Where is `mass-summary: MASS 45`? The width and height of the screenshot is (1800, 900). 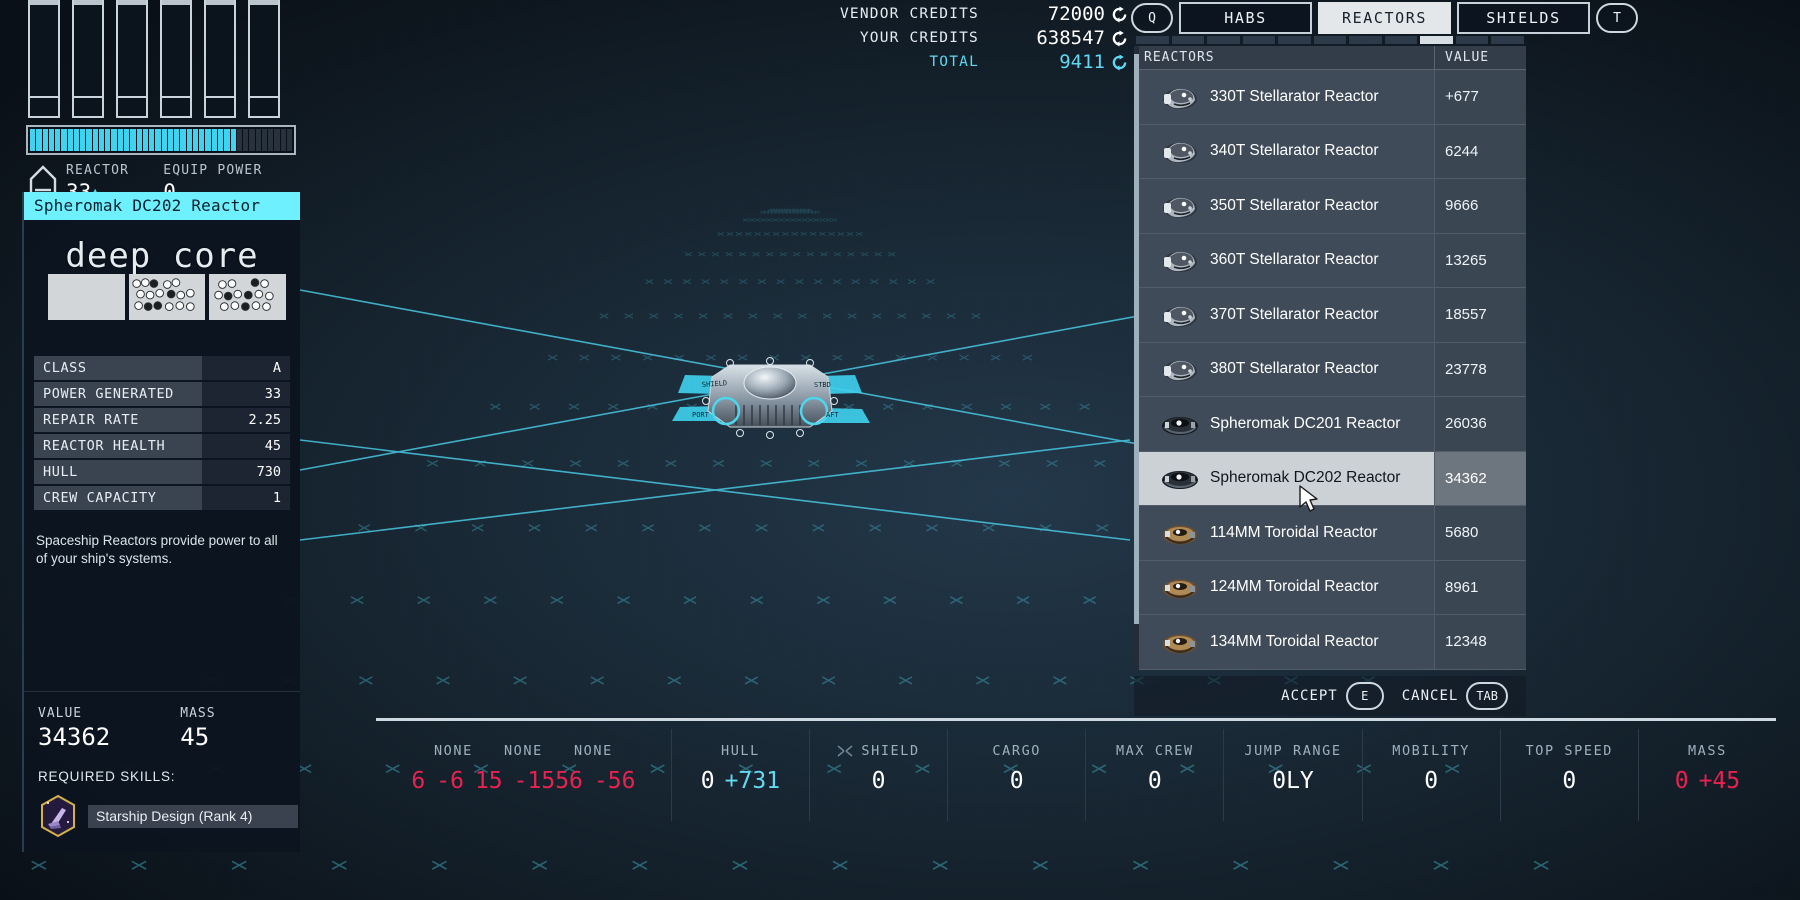 mass-summary: MASS 45 is located at coordinates (197, 728).